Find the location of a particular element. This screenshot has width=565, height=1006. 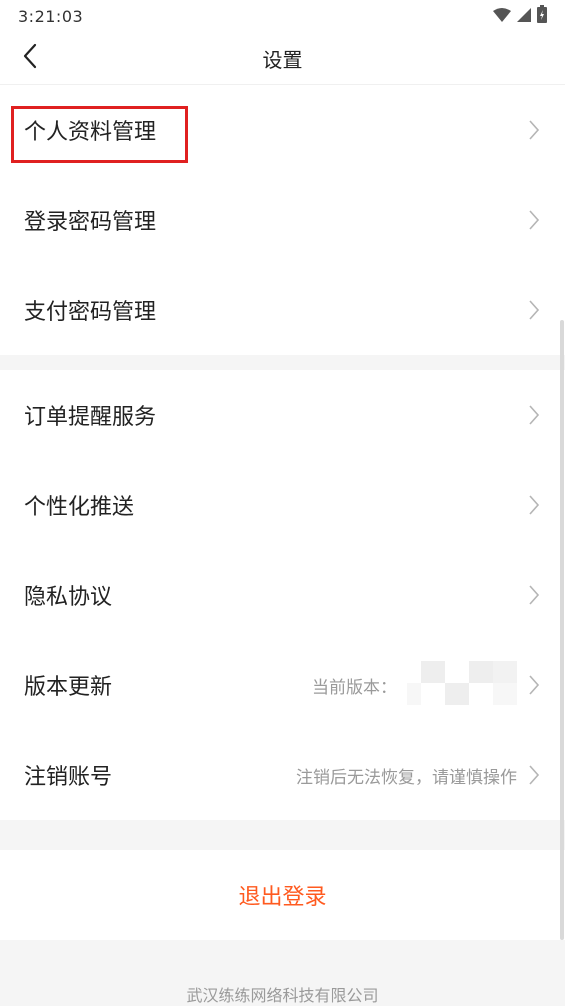

page-title: 设置 is located at coordinates (282, 59).